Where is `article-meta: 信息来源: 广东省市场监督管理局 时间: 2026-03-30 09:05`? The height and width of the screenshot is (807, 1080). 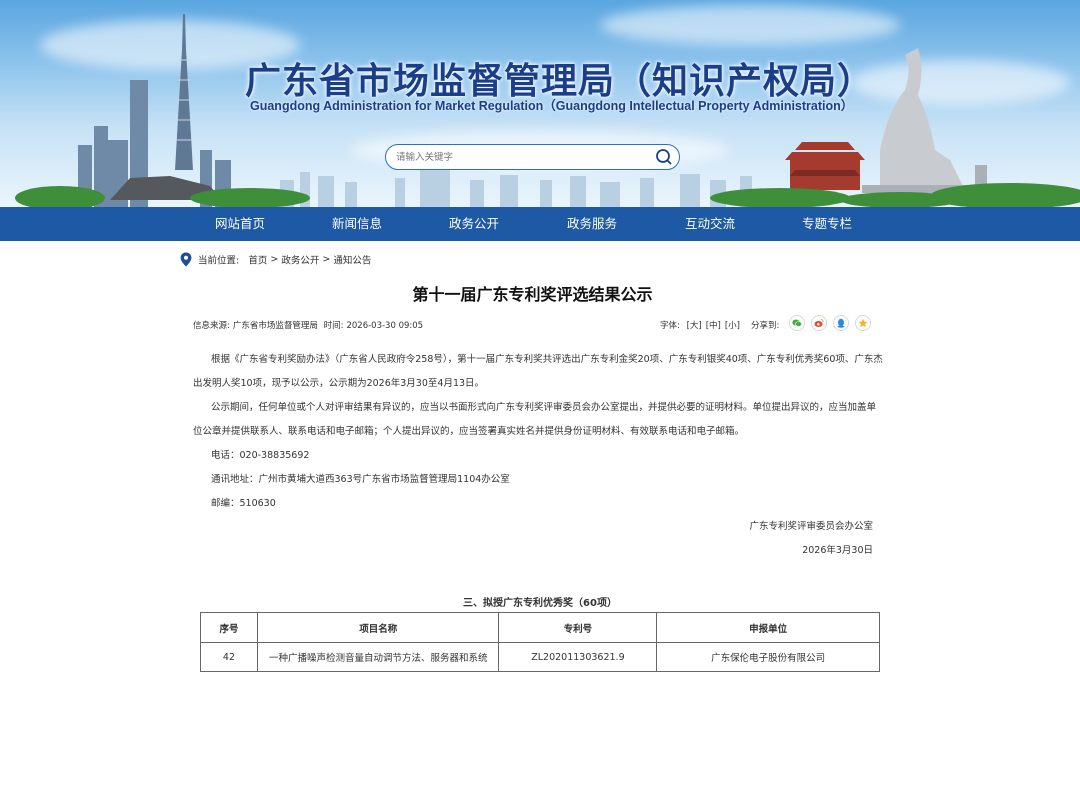
article-meta: 信息来源: 广东省市场监督管理局 时间: 2026-03-30 09:05 is located at coordinates (309, 325).